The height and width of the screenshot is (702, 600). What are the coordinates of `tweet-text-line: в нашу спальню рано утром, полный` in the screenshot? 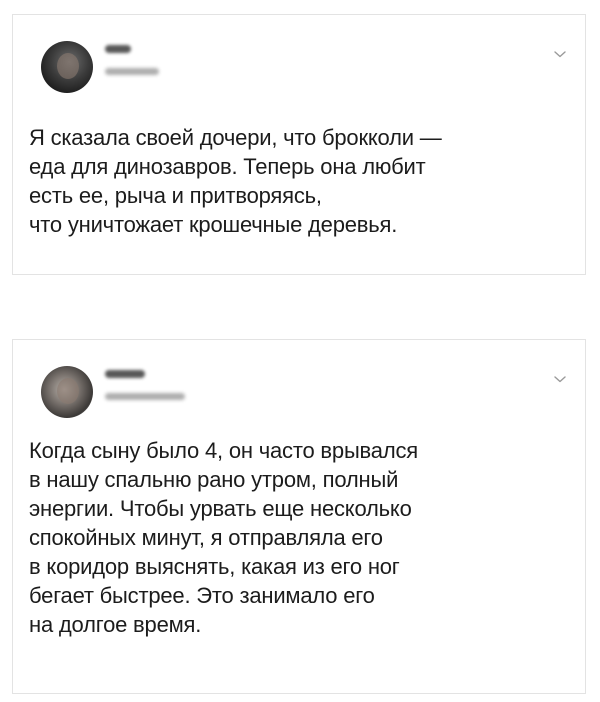 It's located at (214, 479).